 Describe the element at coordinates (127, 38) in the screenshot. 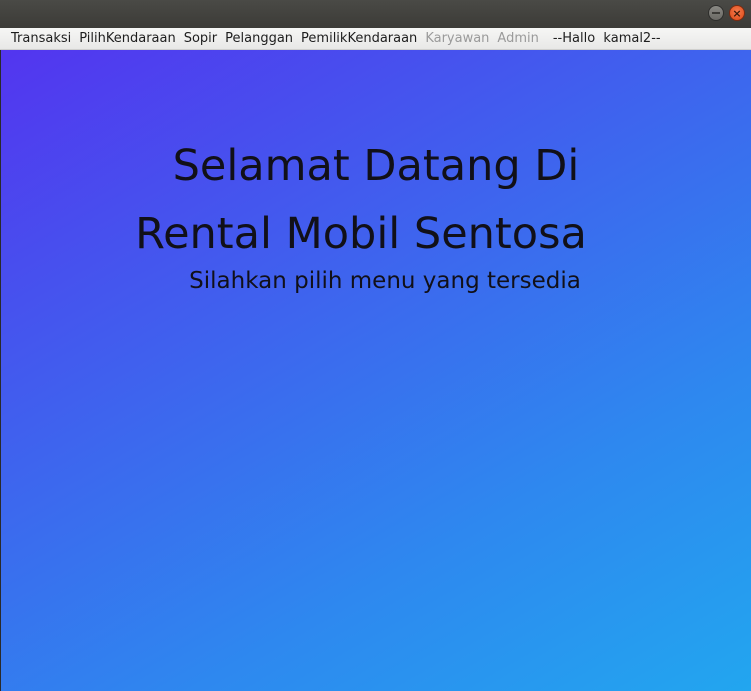

I see `menu-pilih-kendaraan: PilihKendaraan` at that location.